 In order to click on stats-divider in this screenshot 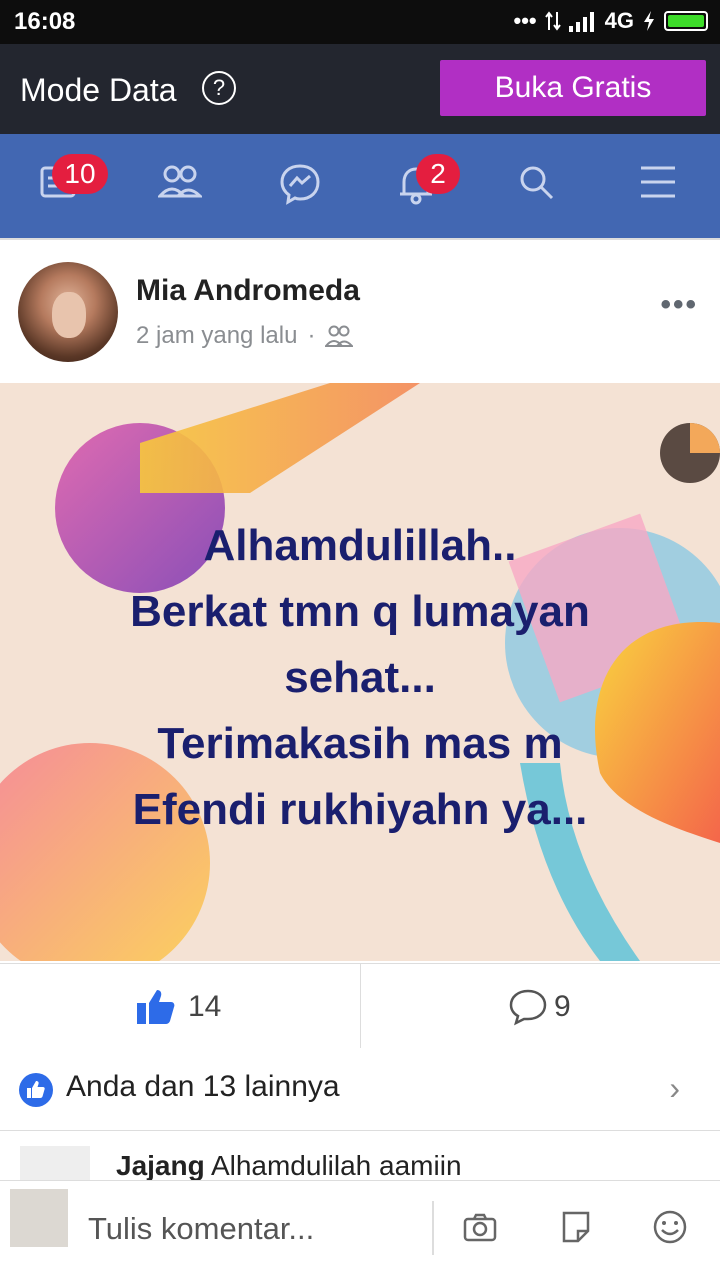, I will do `click(360, 1006)`.